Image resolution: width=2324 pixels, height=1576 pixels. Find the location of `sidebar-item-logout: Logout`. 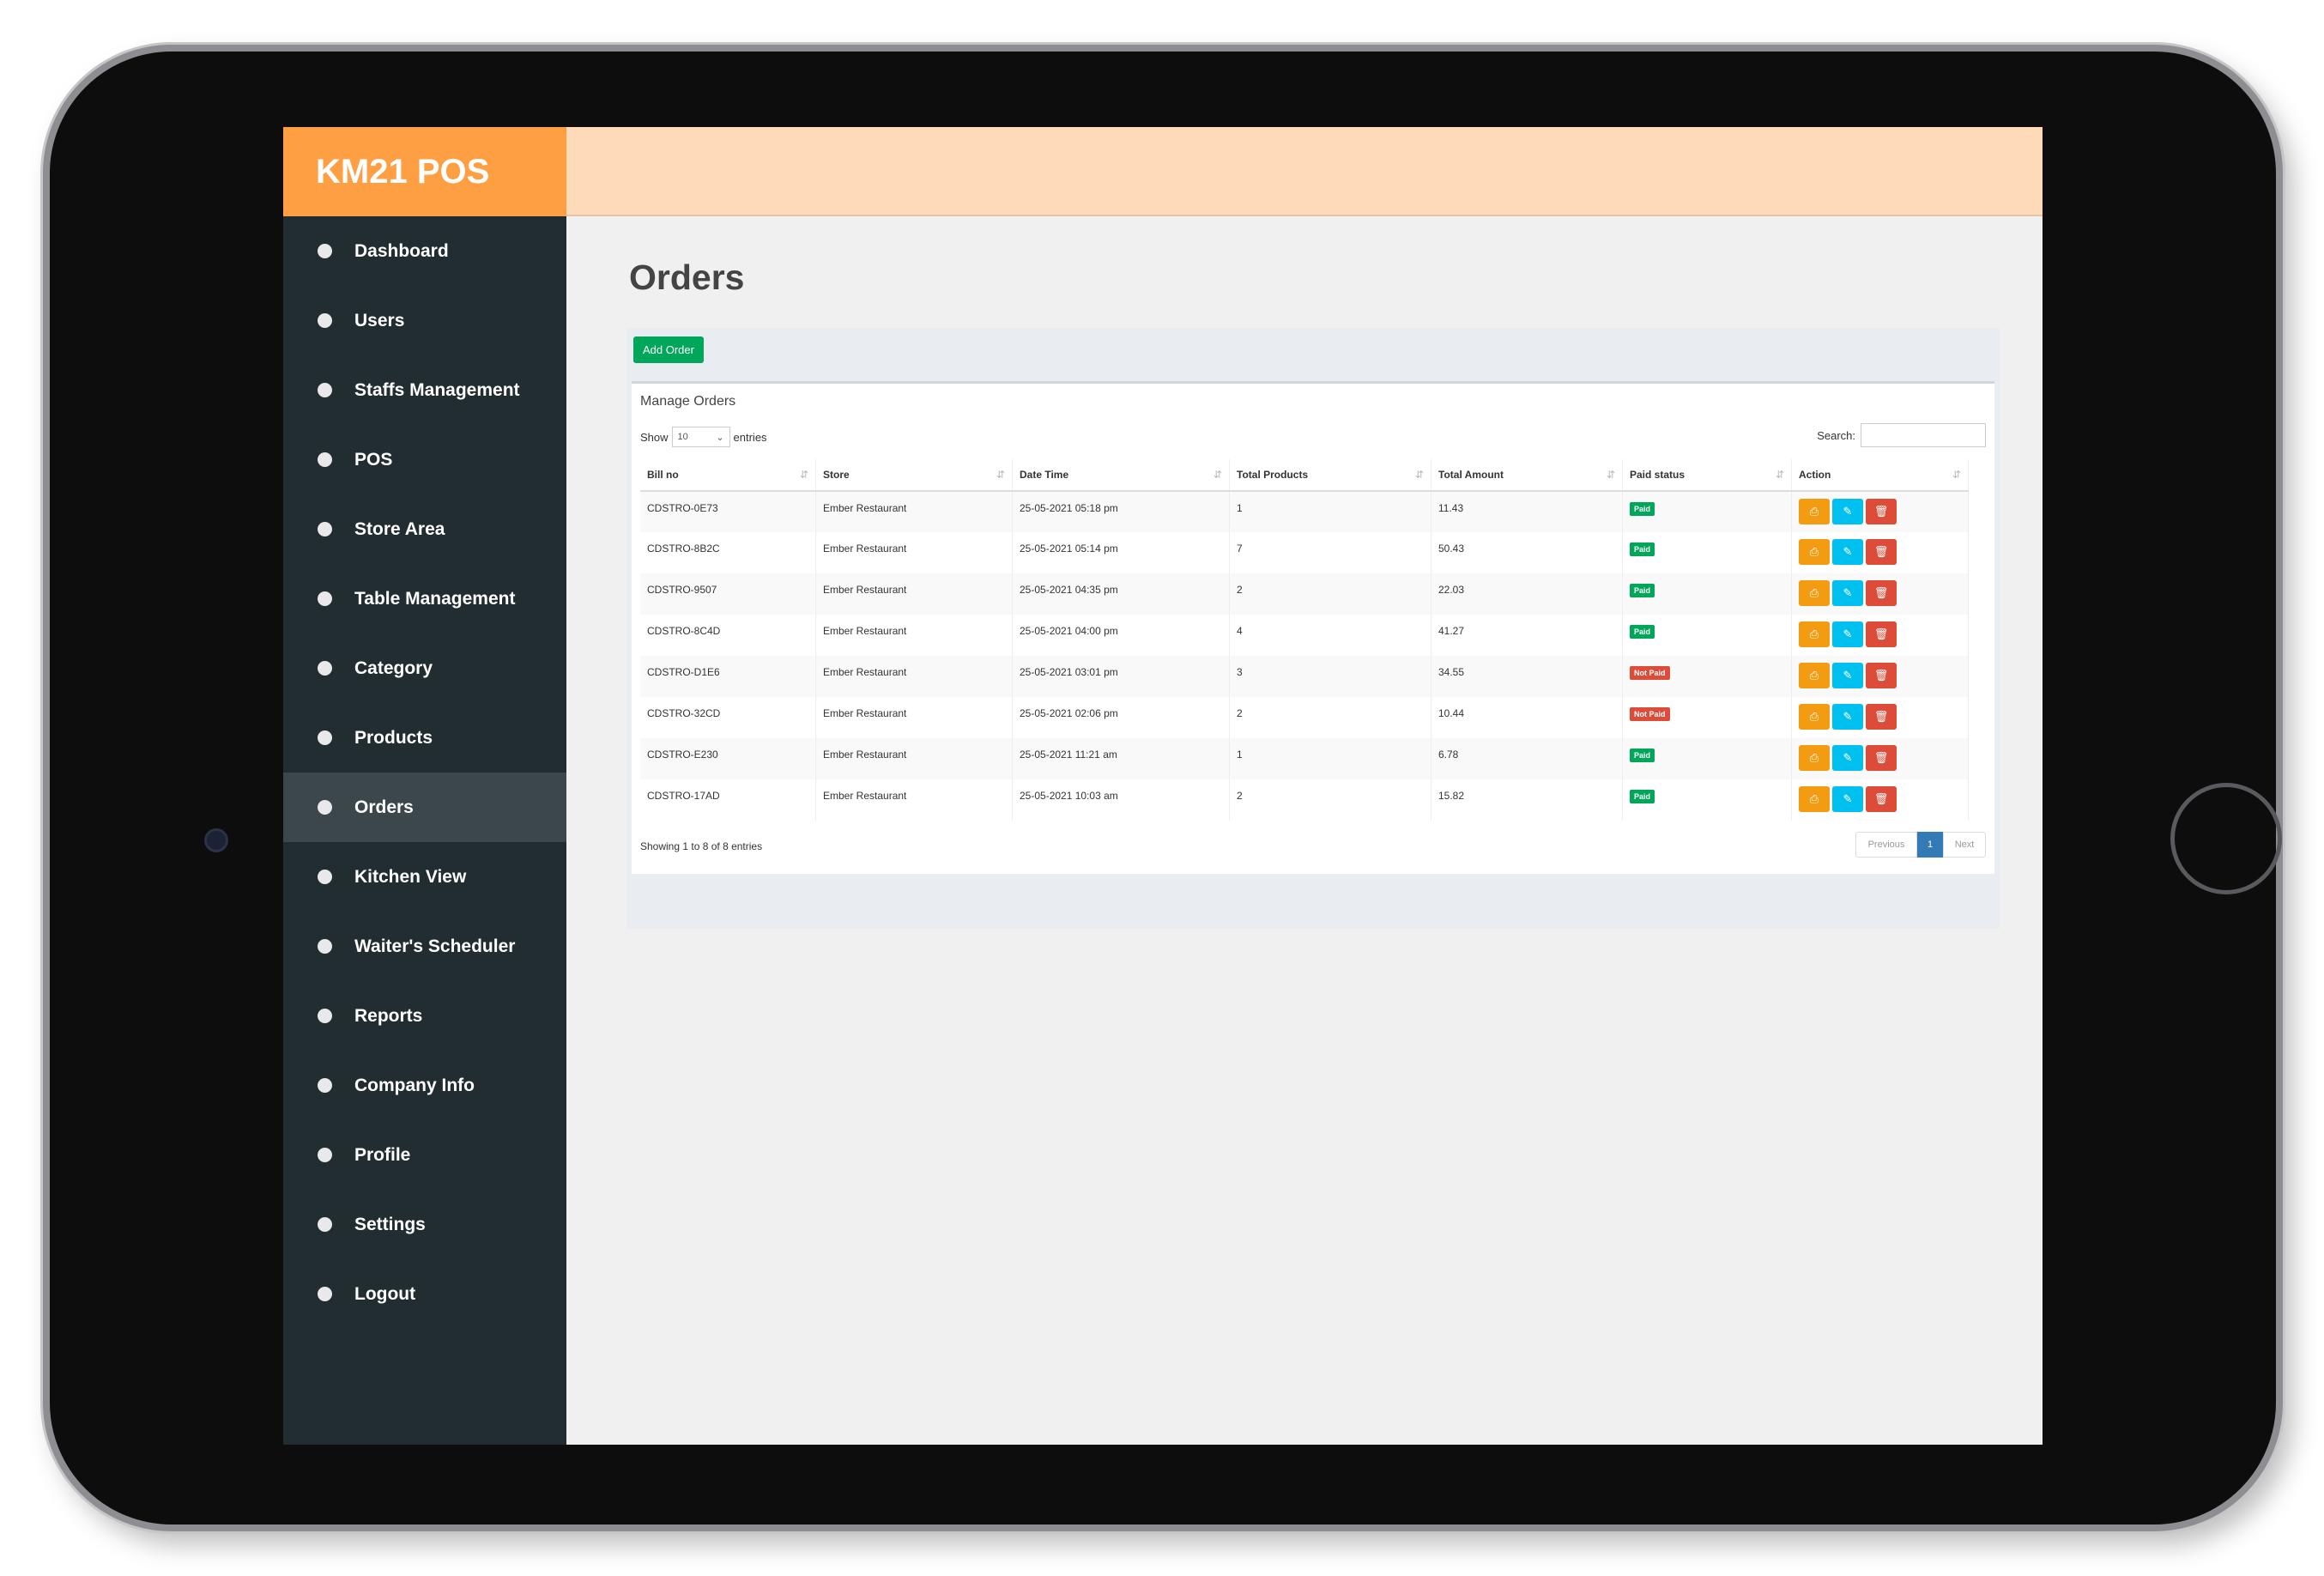

sidebar-item-logout: Logout is located at coordinates (424, 1294).